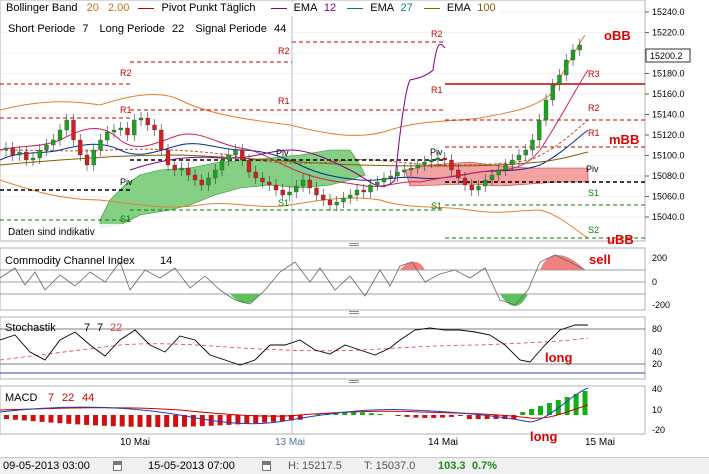 The width and height of the screenshot is (709, 474). Describe the element at coordinates (42, 8) in the screenshot. I see `legend-bollinger-label: Bollinger Band` at that location.